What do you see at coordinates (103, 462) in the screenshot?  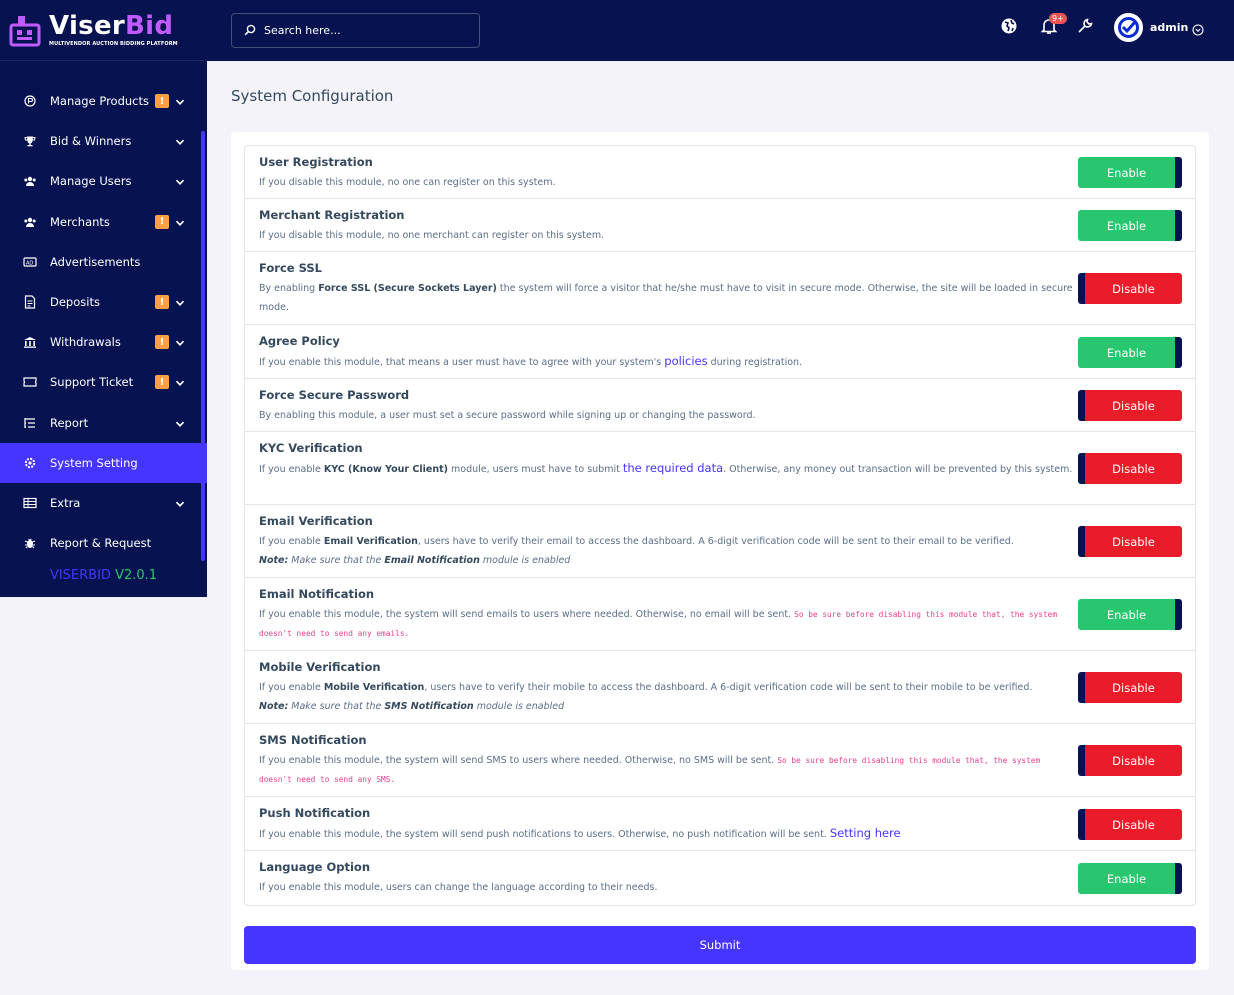 I see `sidebar-item-system-setting: System Setting` at bounding box center [103, 462].